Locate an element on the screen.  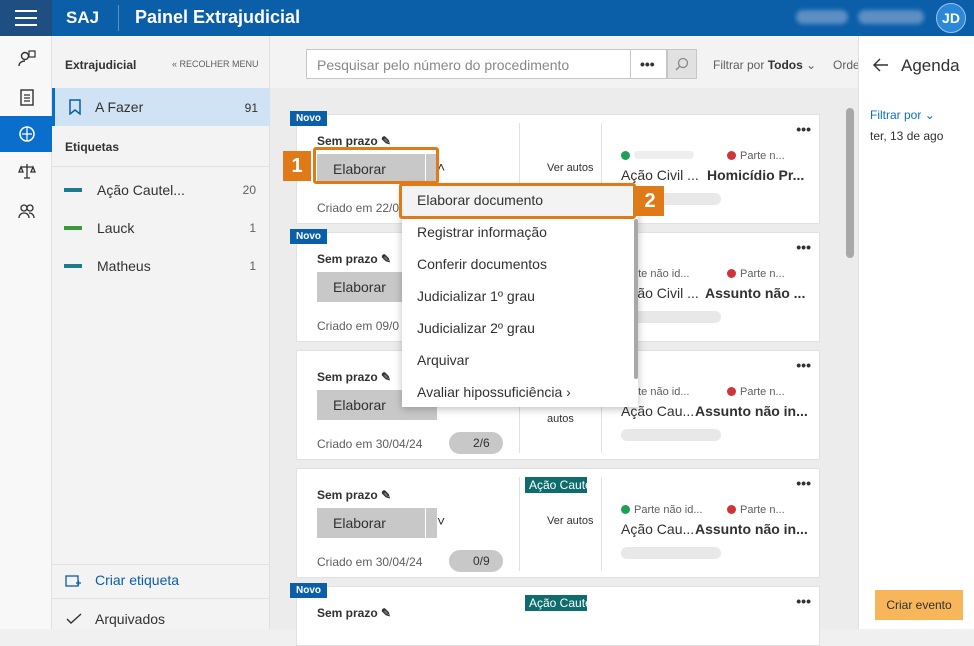
menu-item-avaliar-hipossuficiencia: Avaliar hipossuficiência › is located at coordinates (517, 393).